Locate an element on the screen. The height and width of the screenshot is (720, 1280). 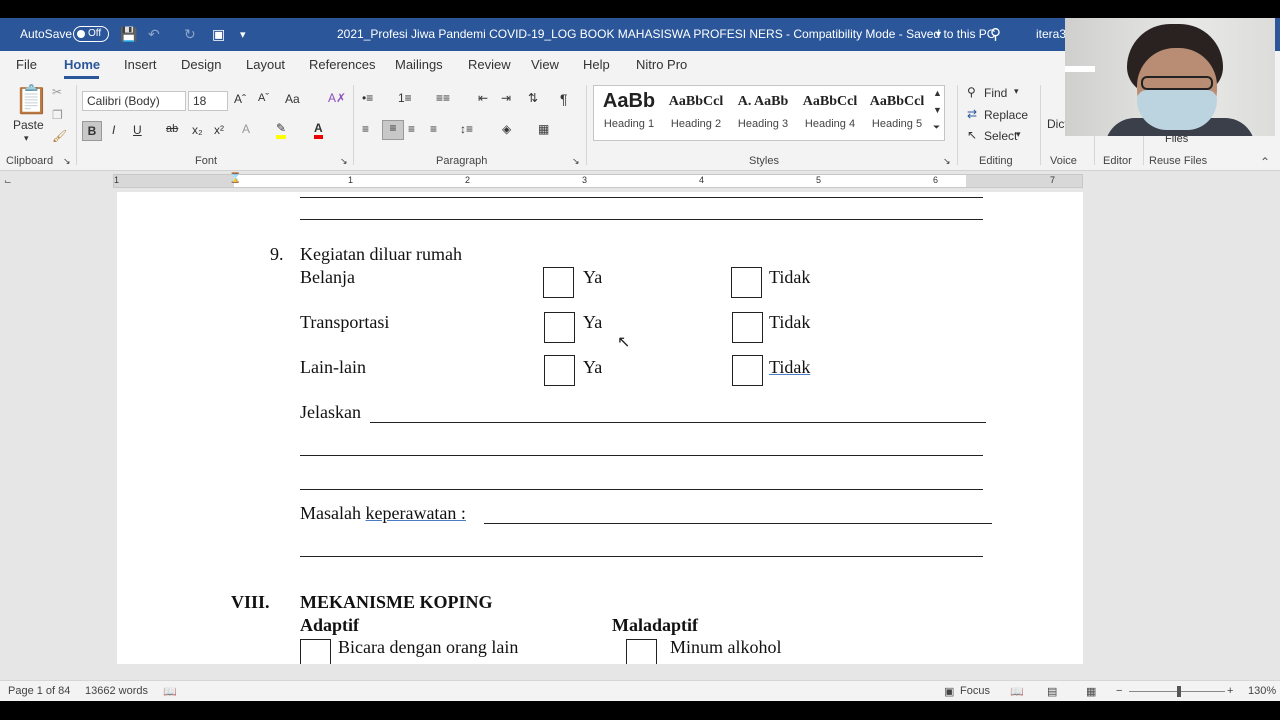
style-heading-3: A. AaBb Heading 3 is located at coordinates (763, 113).